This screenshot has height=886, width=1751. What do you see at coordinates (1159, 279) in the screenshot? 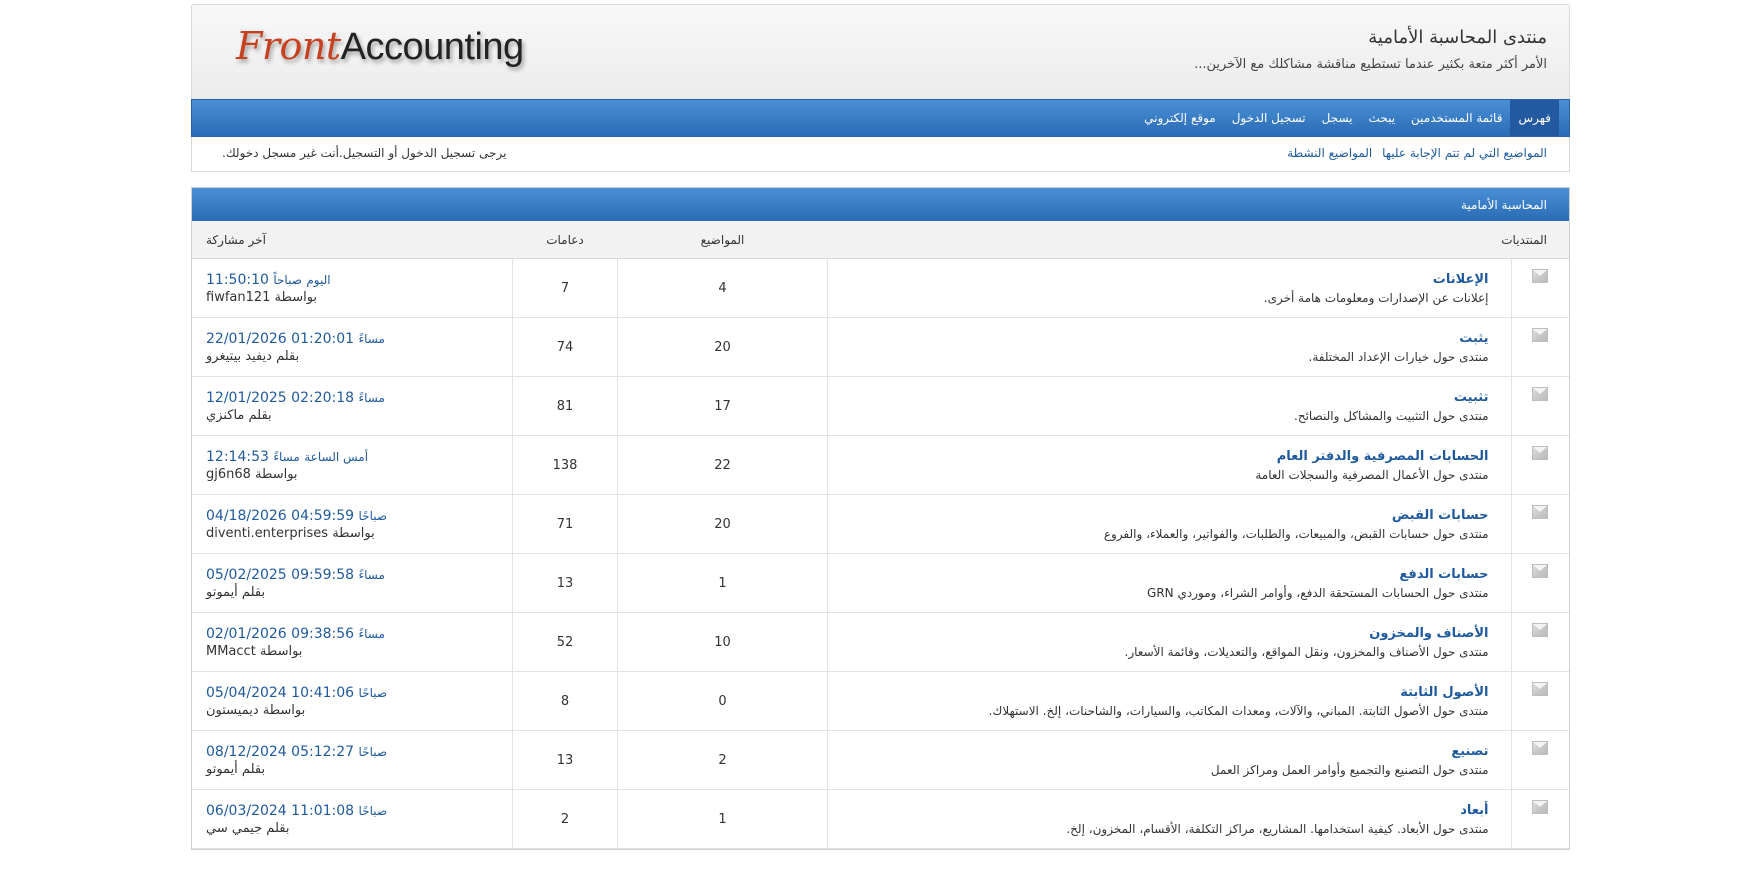
I see `forum-name-link: الإعلانات` at bounding box center [1159, 279].